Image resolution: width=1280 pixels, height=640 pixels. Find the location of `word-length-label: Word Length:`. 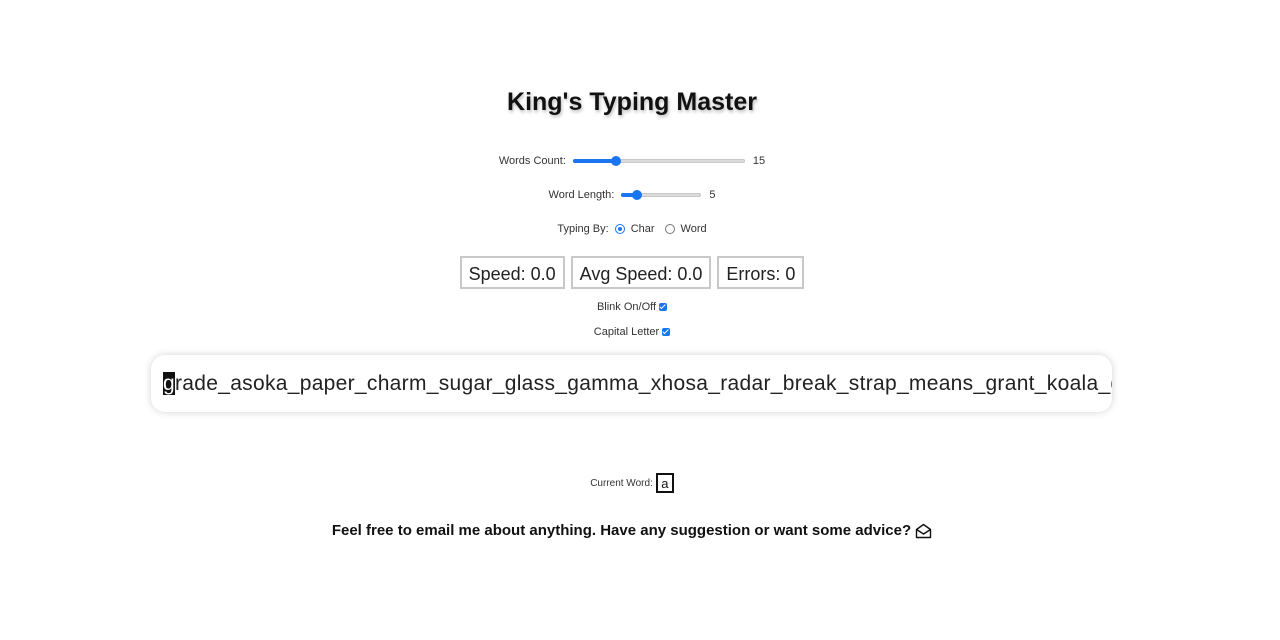

word-length-label: Word Length: is located at coordinates (581, 195).